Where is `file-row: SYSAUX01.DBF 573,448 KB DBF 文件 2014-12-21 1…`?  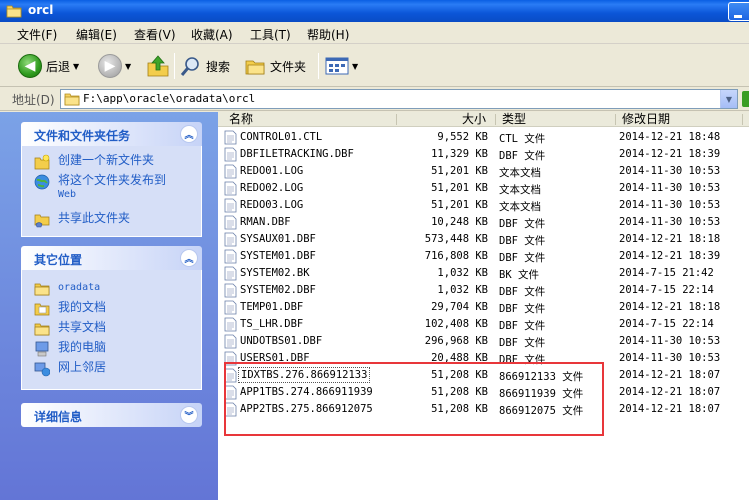 file-row: SYSAUX01.DBF 573,448 KB DBF 文件 2014-12-21 1… is located at coordinates (483, 239).